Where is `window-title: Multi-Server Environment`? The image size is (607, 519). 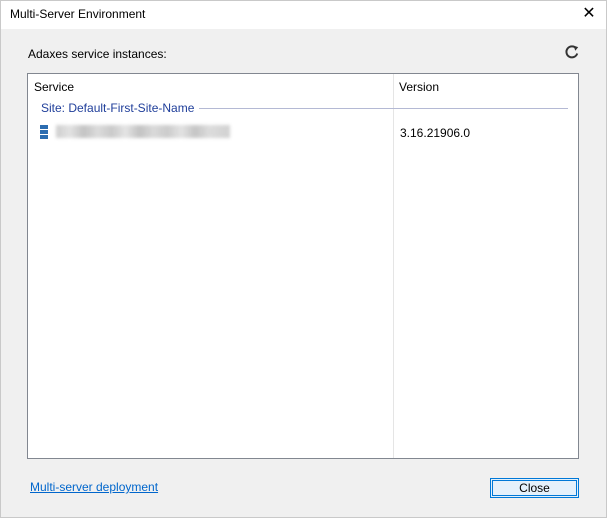
window-title: Multi-Server Environment is located at coordinates (78, 14).